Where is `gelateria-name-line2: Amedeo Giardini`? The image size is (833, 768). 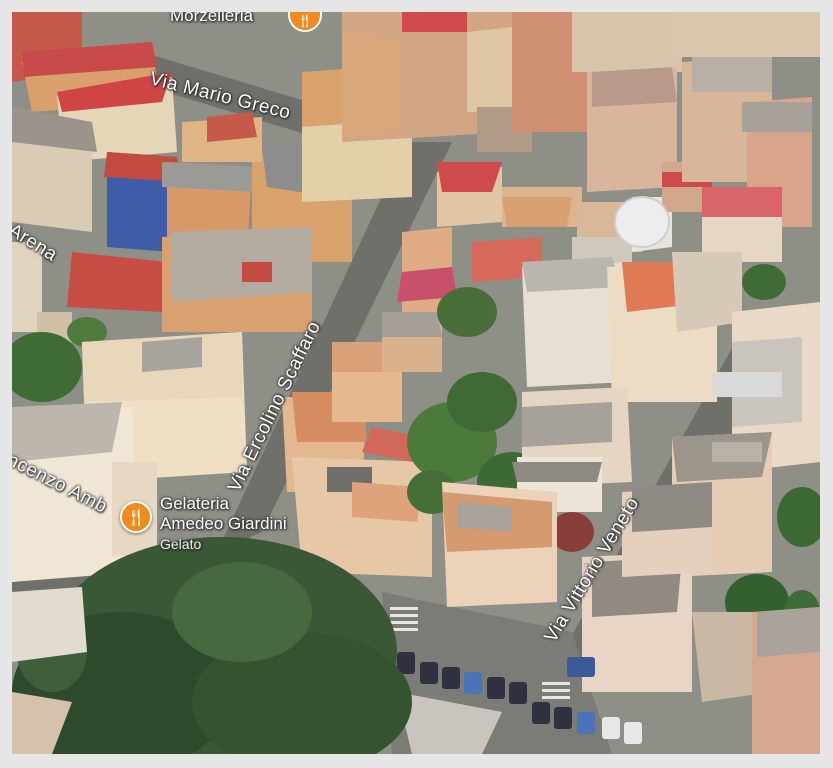
gelateria-name-line2: Amedeo Giardini is located at coordinates (223, 524).